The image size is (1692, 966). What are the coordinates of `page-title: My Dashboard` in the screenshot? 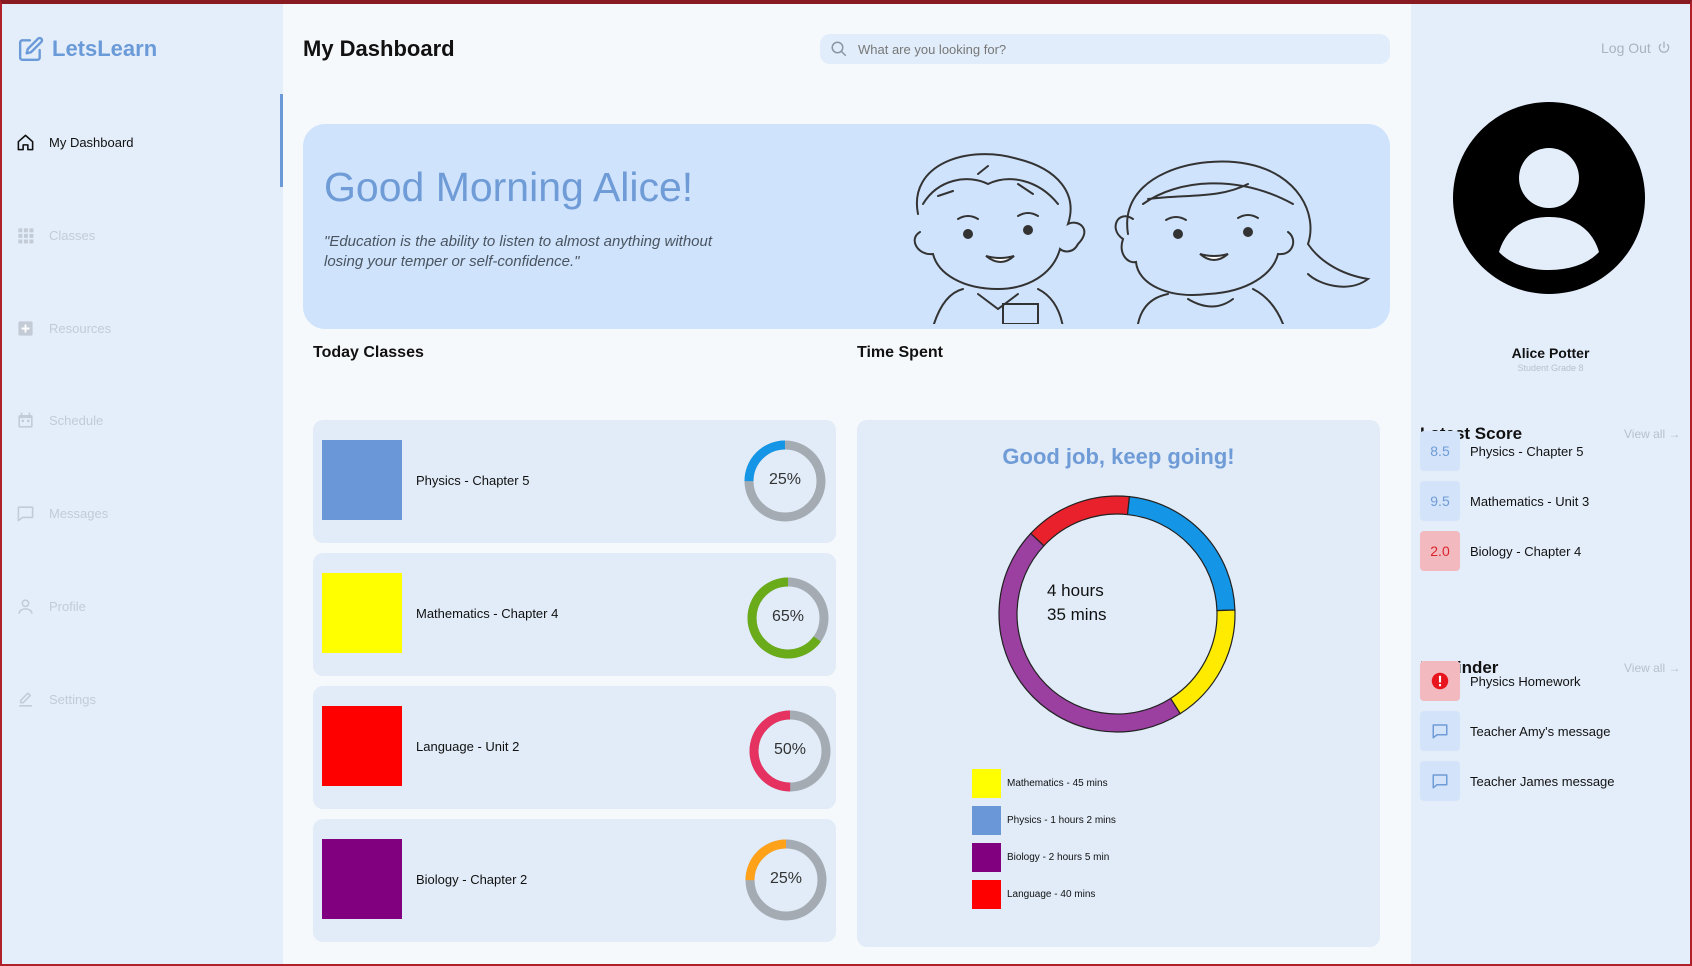 It's located at (379, 48).